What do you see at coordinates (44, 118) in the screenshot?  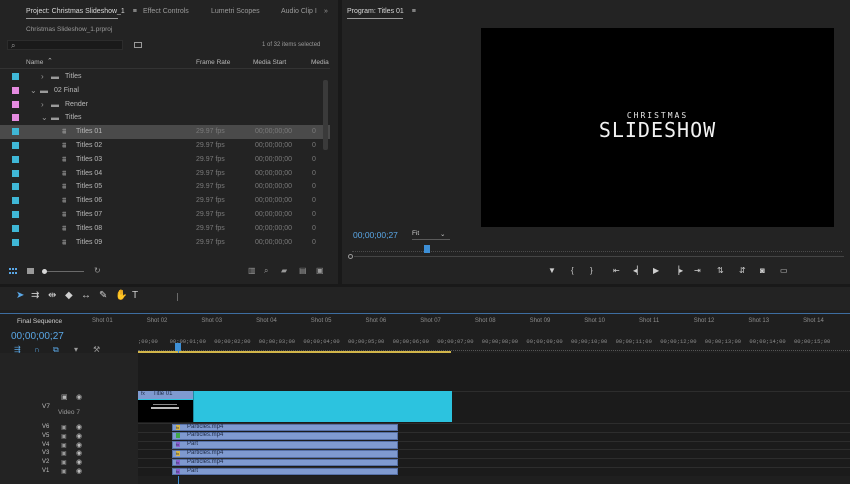 I see `chevron-down-icon: ⌄` at bounding box center [44, 118].